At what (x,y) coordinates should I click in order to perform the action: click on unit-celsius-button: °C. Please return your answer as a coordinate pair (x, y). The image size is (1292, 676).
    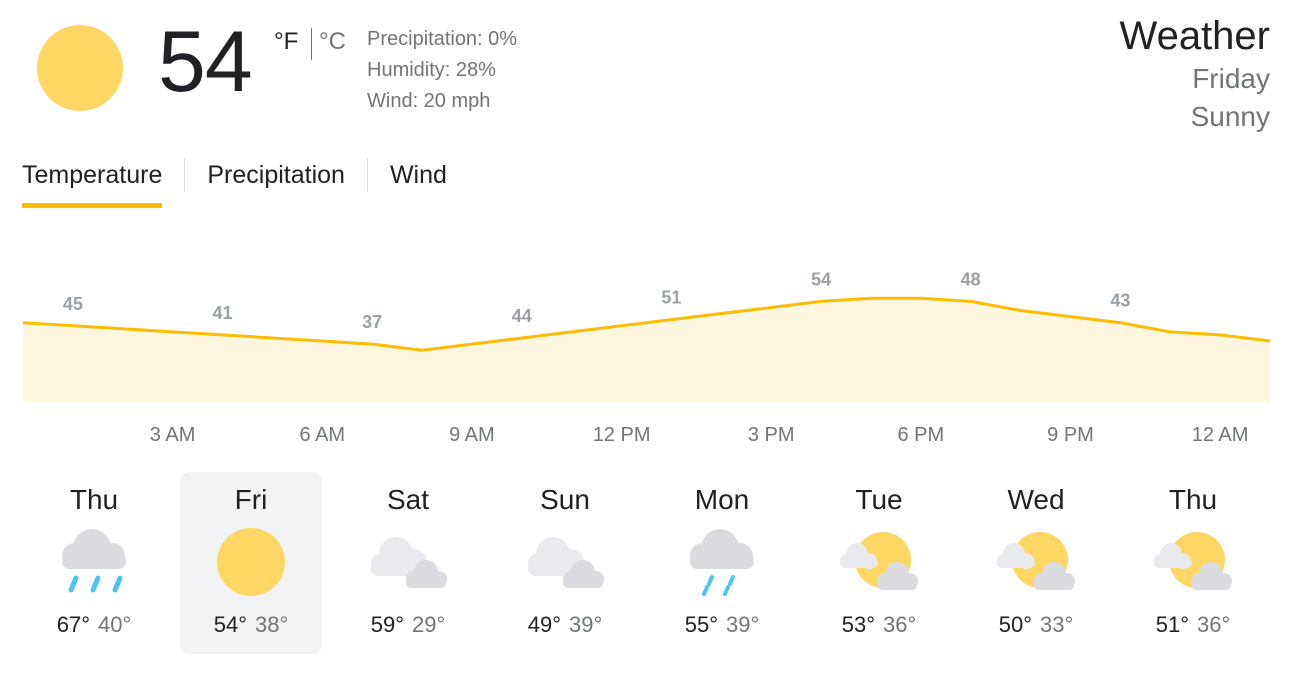
    Looking at the image, I should click on (332, 42).